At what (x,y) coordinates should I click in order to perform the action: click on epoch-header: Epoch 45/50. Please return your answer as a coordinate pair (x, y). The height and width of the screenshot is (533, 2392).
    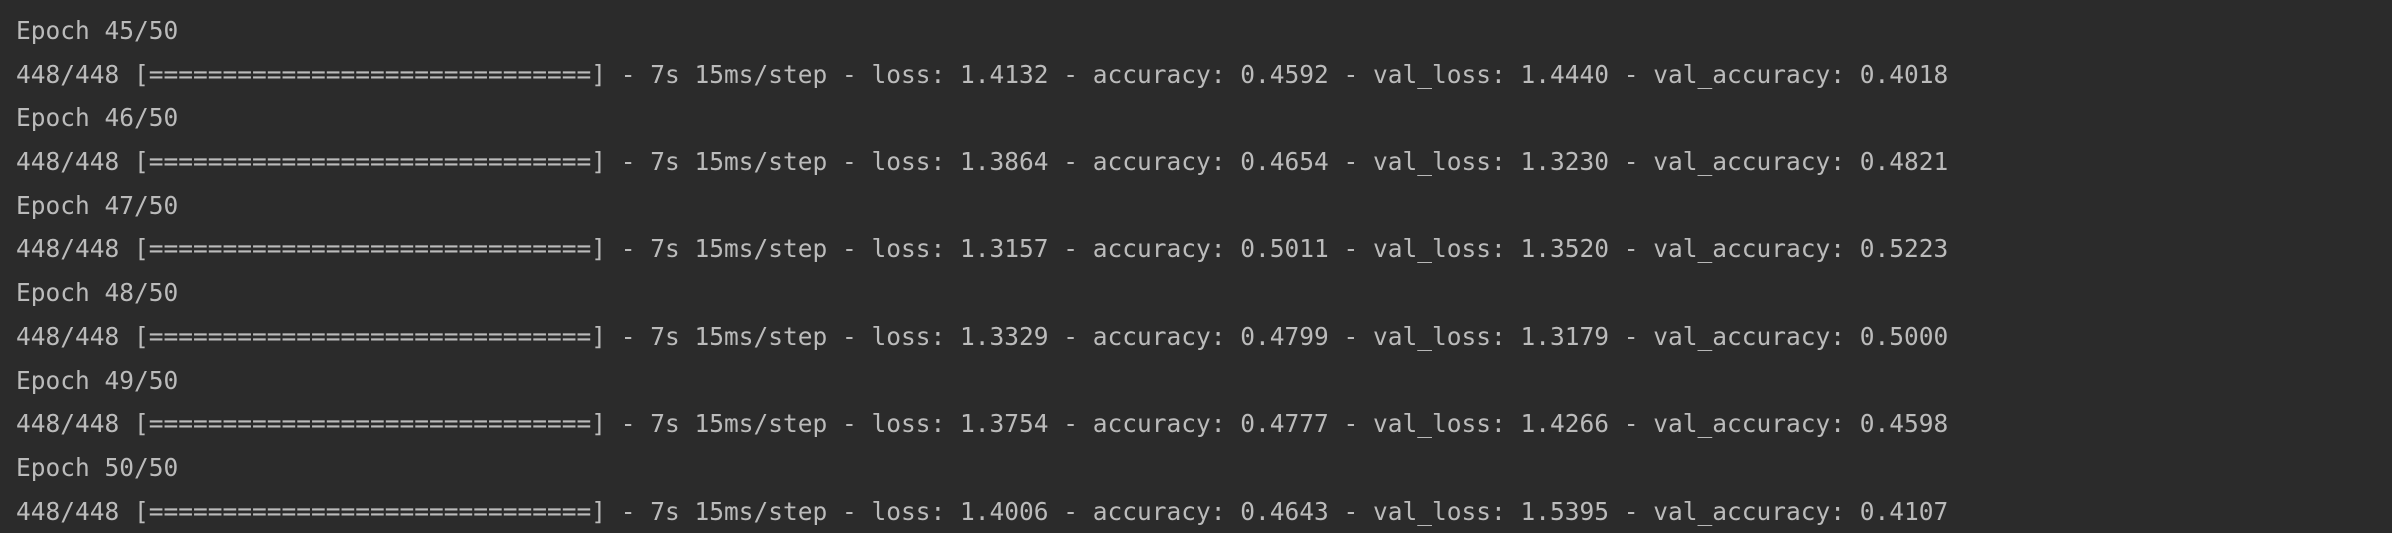
    Looking at the image, I should click on (97, 30).